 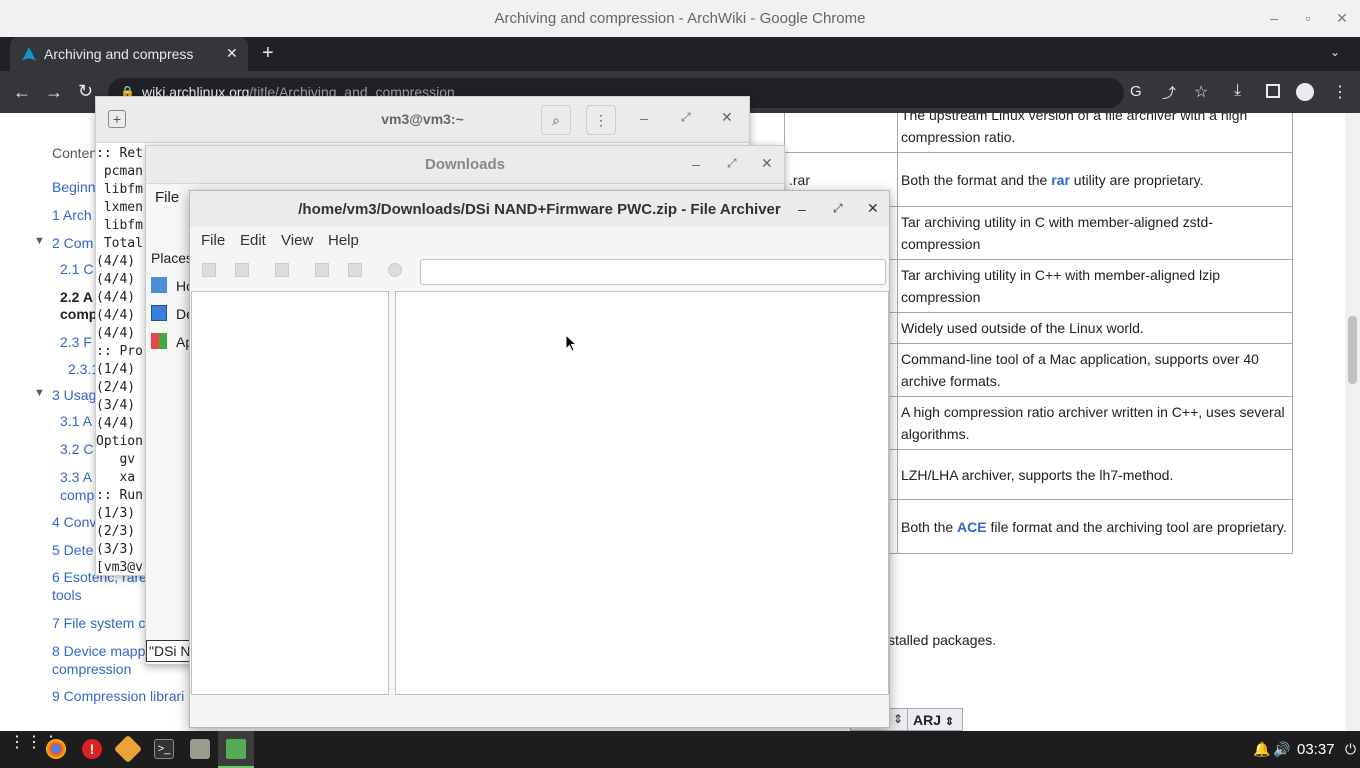 I want to click on extract-icon, so click(x=282, y=270).